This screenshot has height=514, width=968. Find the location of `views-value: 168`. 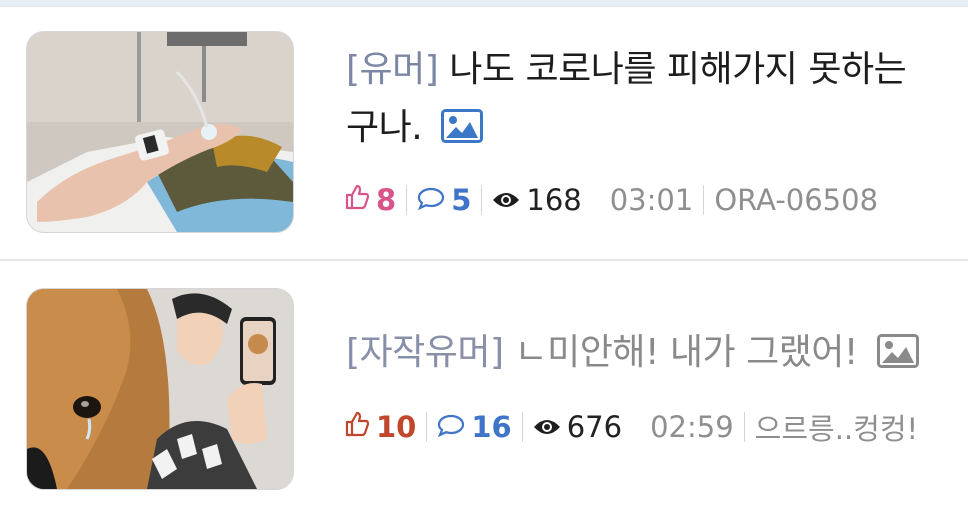

views-value: 168 is located at coordinates (554, 200).